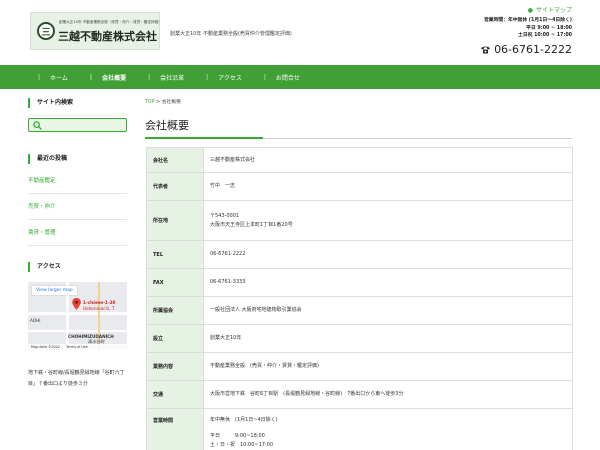 Image resolution: width=600 pixels, height=450 pixels. I want to click on table-row: TEL 06-6761-2222, so click(359, 254).